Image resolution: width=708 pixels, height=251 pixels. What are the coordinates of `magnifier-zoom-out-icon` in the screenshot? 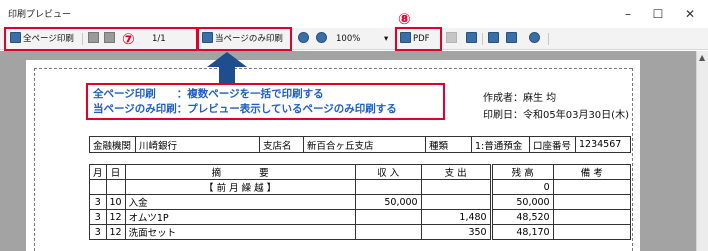 It's located at (321, 37).